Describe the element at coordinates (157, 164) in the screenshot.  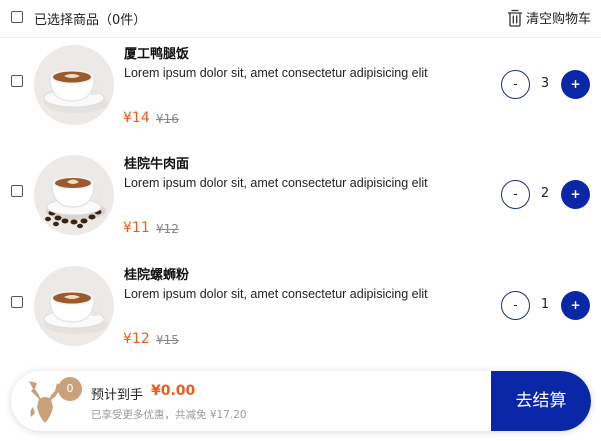
I see `item-name: 桂院牛肉面` at that location.